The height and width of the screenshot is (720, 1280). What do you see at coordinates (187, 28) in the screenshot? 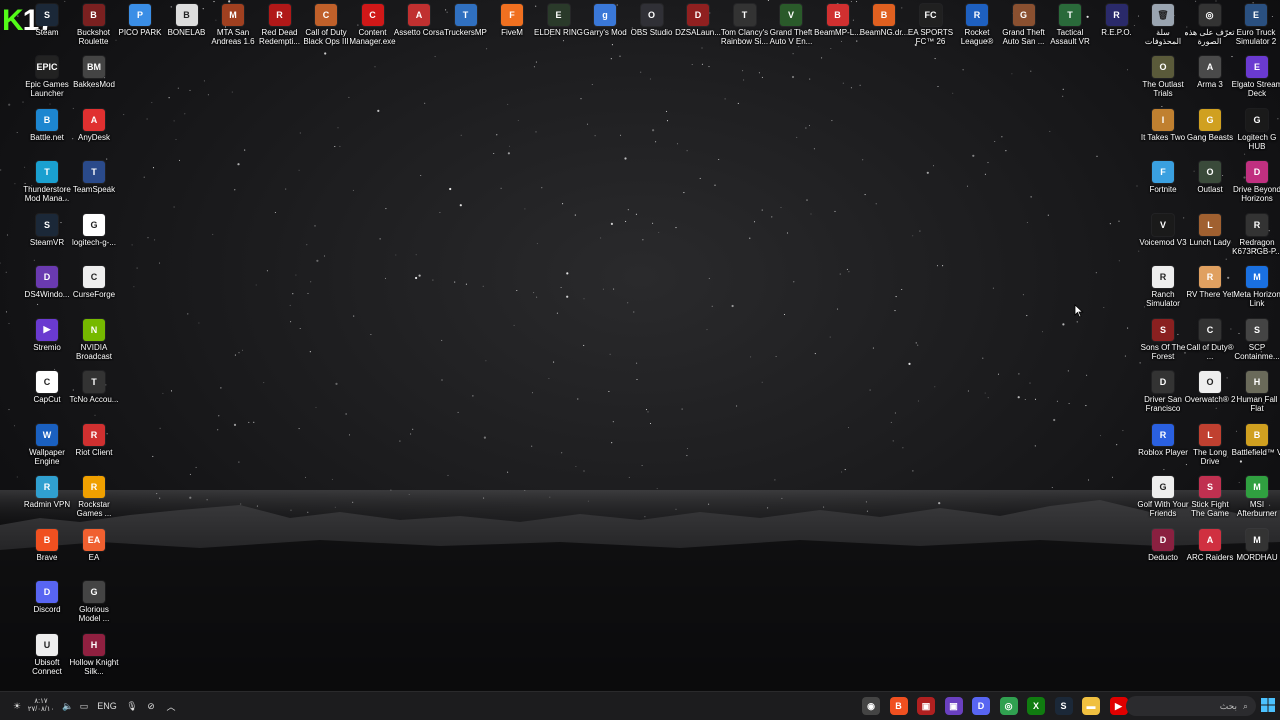
I see `desktop-icon: B BONELAB` at bounding box center [187, 28].